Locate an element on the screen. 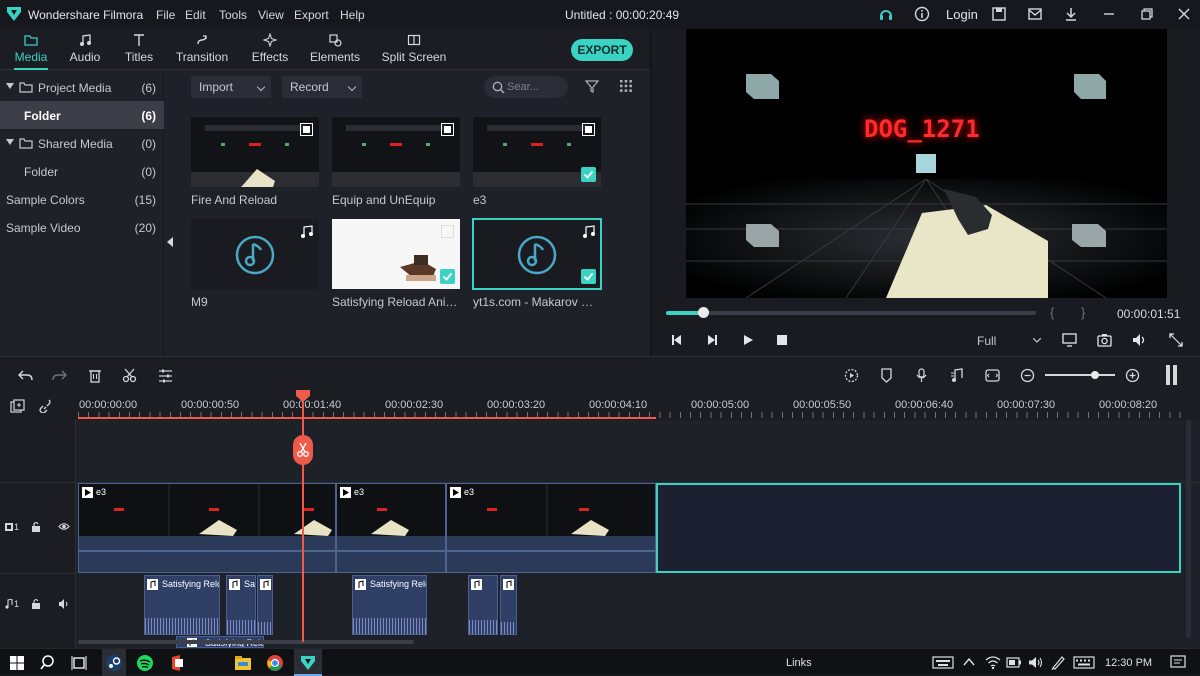 This screenshot has width=1200, height=676. taskbar-clock: 12:30 PM is located at coordinates (1128, 663).